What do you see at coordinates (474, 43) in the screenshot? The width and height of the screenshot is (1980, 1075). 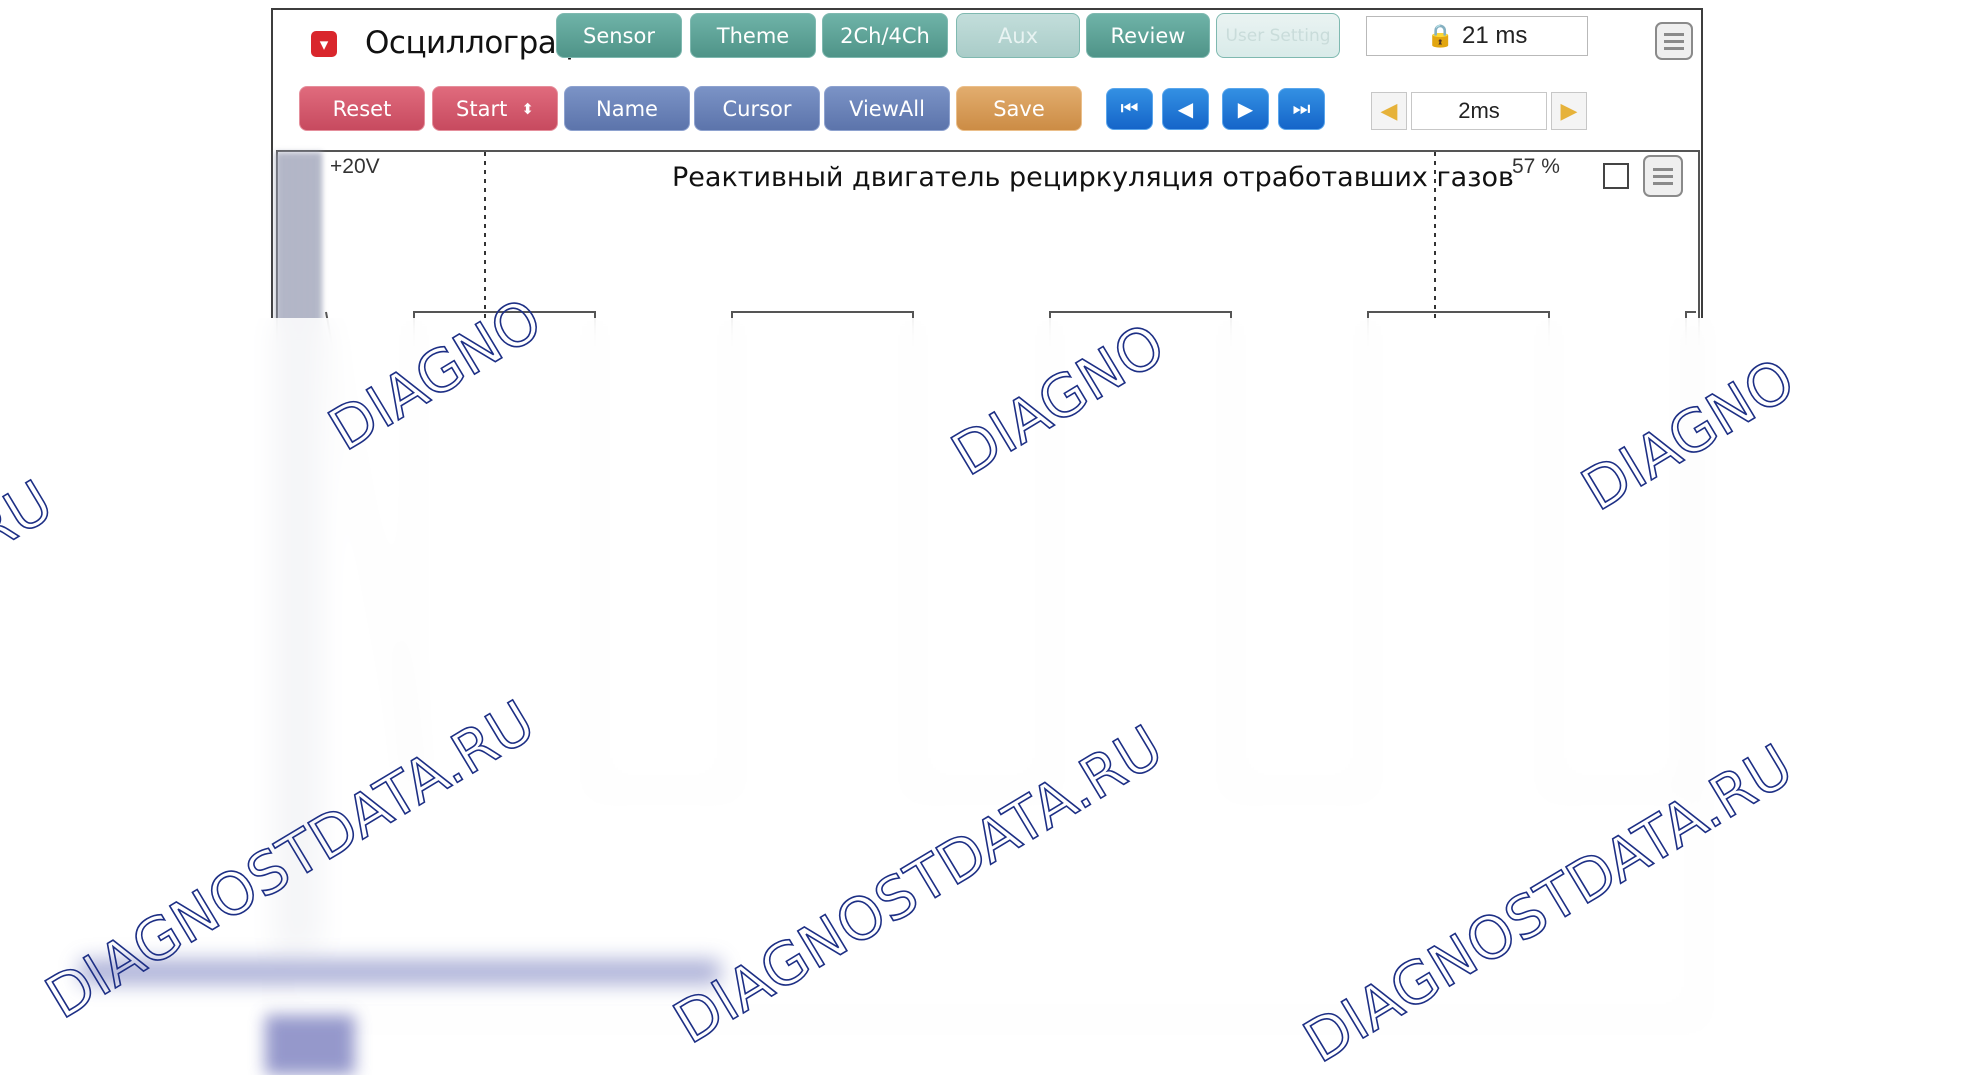 I see `window-title: Осциллограф` at bounding box center [474, 43].